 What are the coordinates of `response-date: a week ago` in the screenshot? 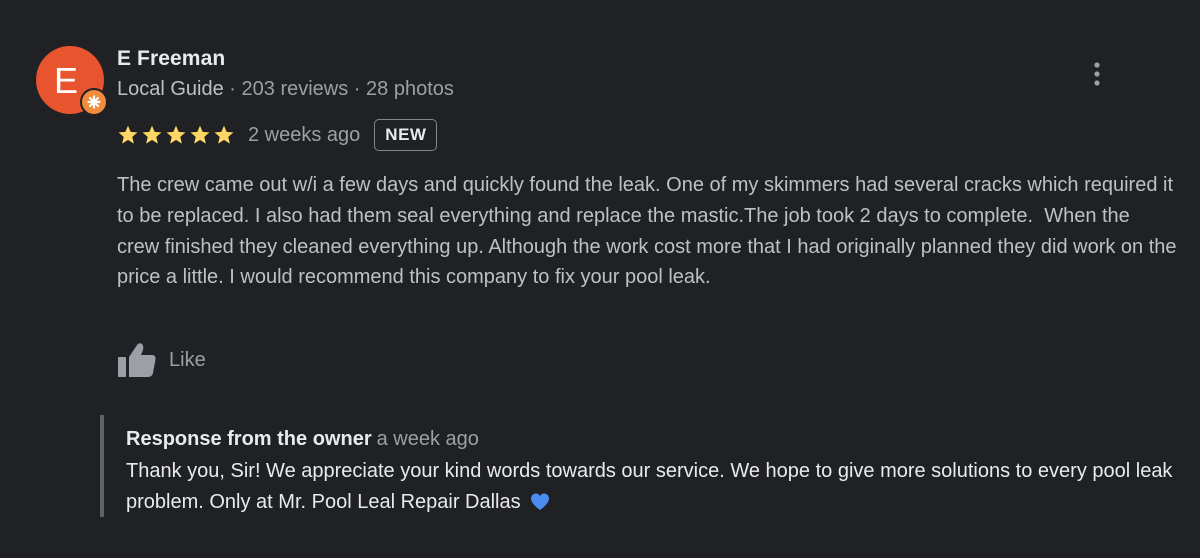 It's located at (427, 439).